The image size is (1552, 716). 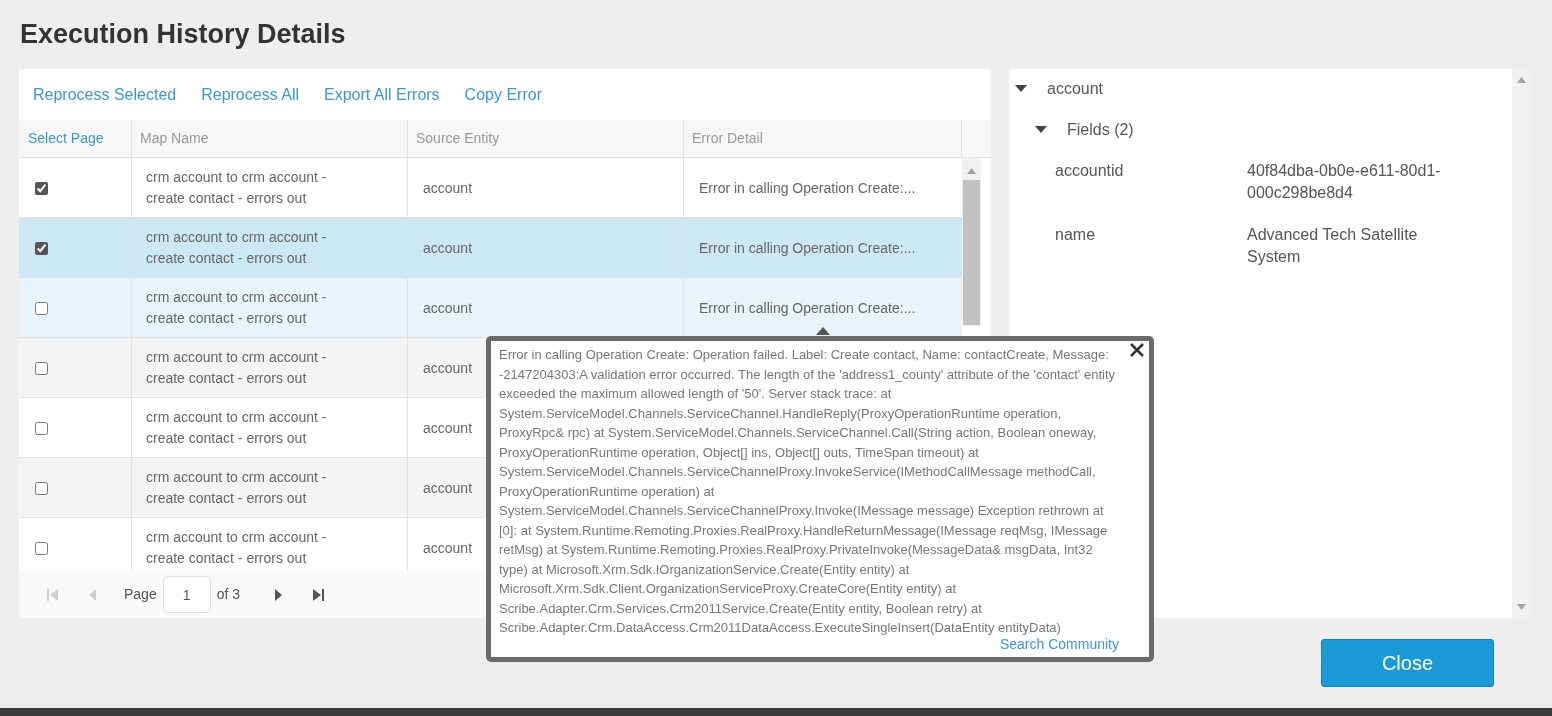 I want to click on column-header: Map Name, so click(x=174, y=138).